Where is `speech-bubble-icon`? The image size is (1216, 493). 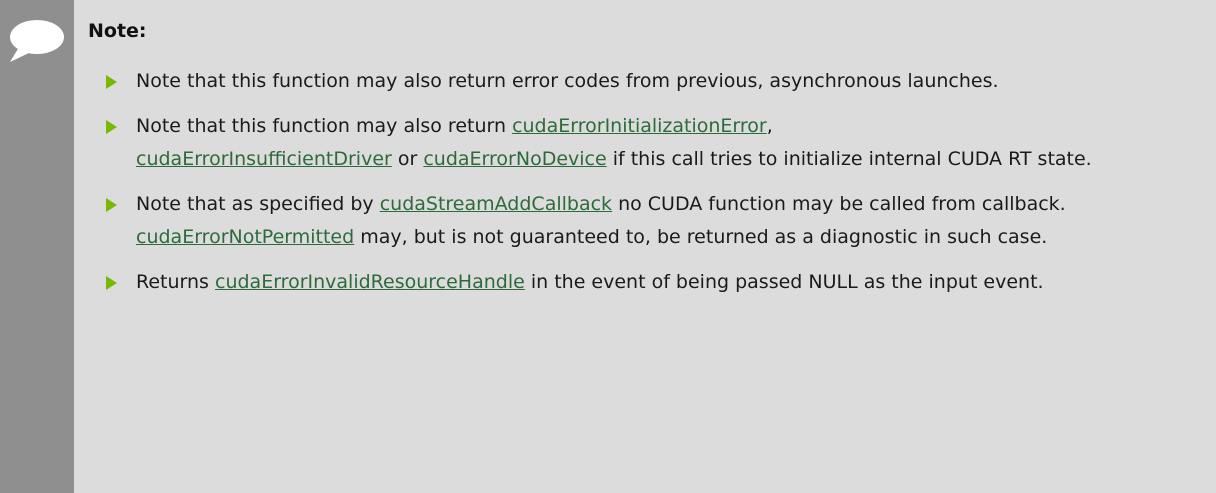 speech-bubble-icon is located at coordinates (37, 41).